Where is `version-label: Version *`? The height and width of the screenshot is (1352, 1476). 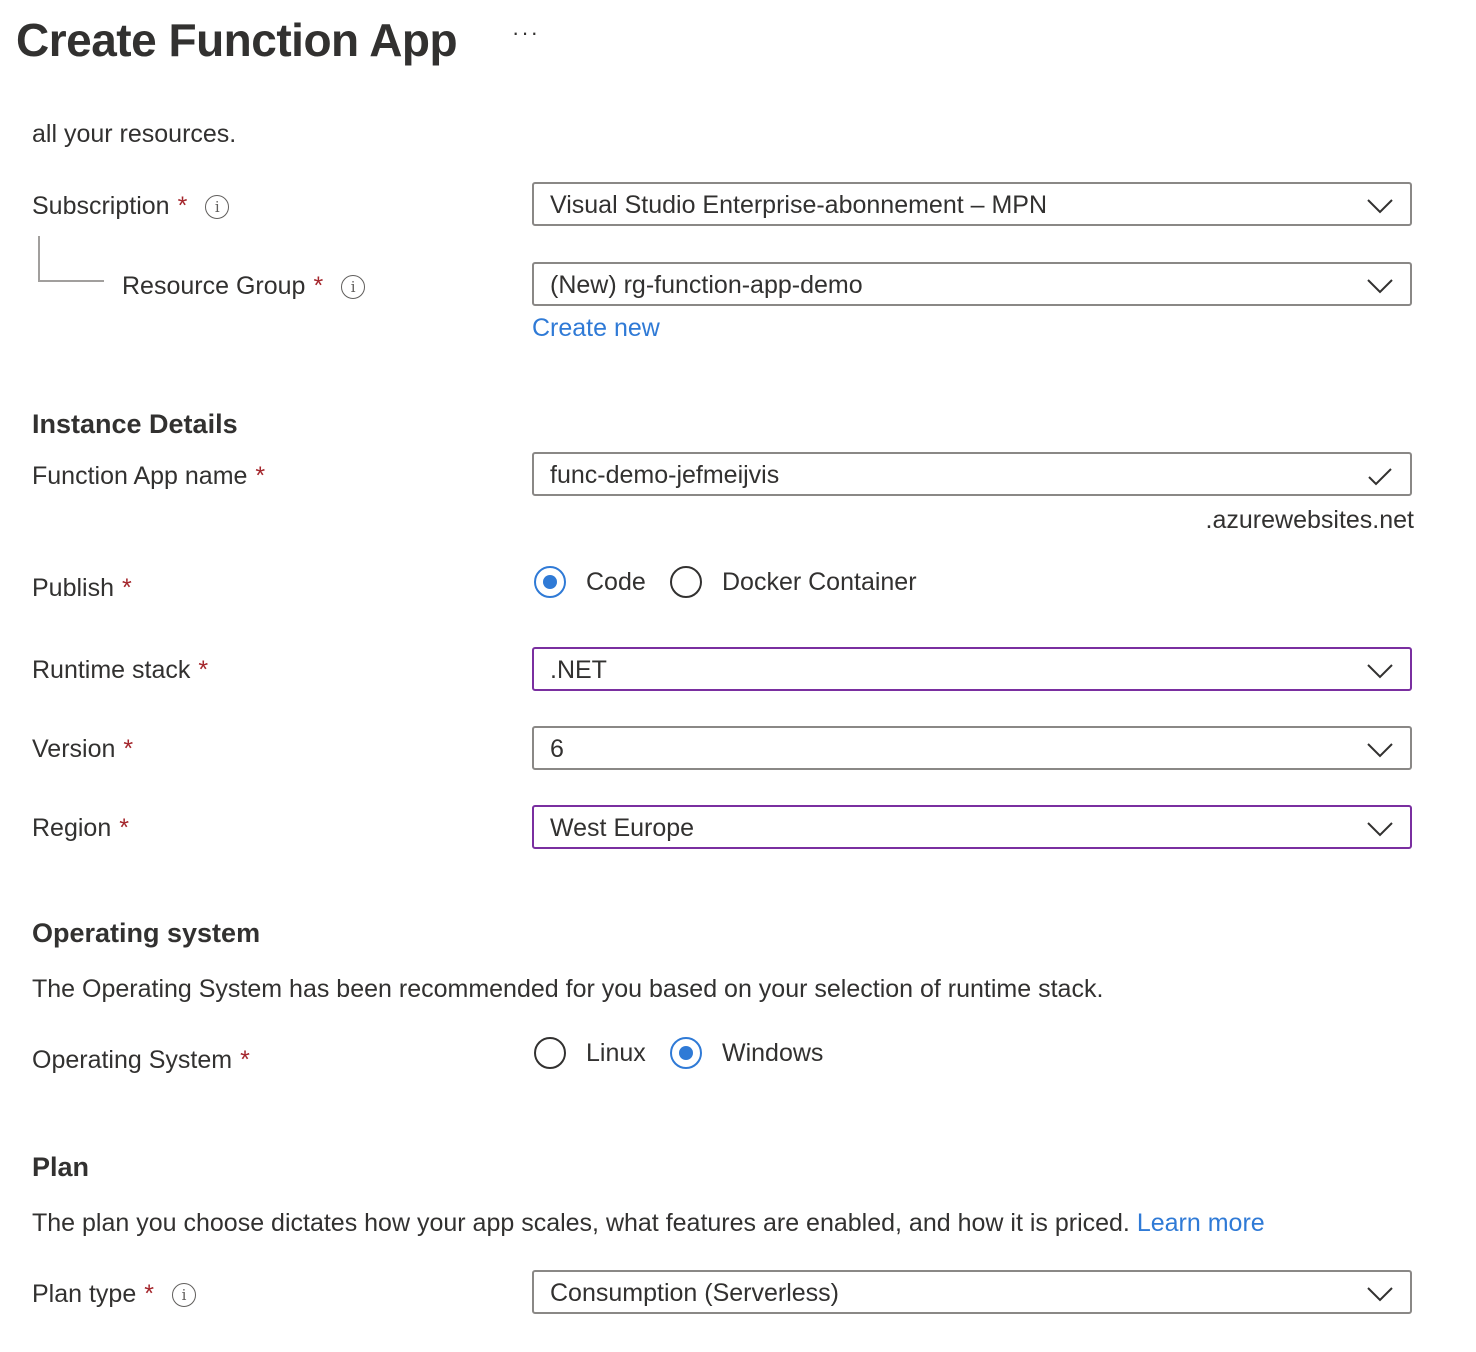 version-label: Version * is located at coordinates (82, 749).